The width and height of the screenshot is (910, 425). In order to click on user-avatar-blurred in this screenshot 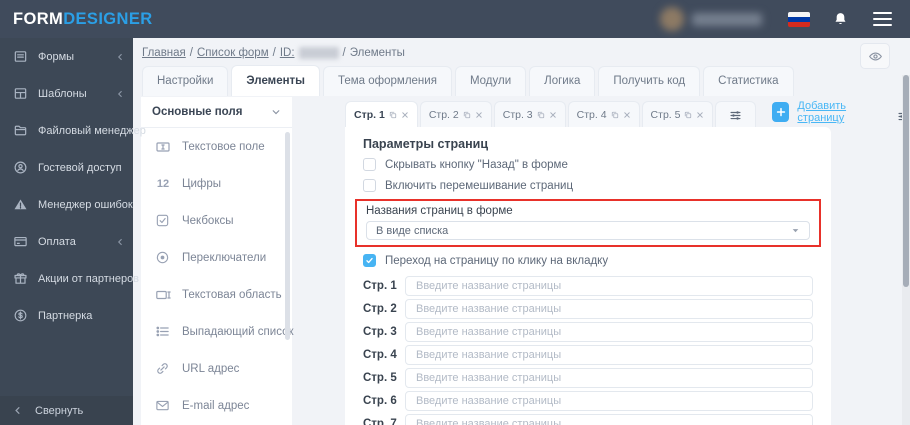, I will do `click(672, 19)`.